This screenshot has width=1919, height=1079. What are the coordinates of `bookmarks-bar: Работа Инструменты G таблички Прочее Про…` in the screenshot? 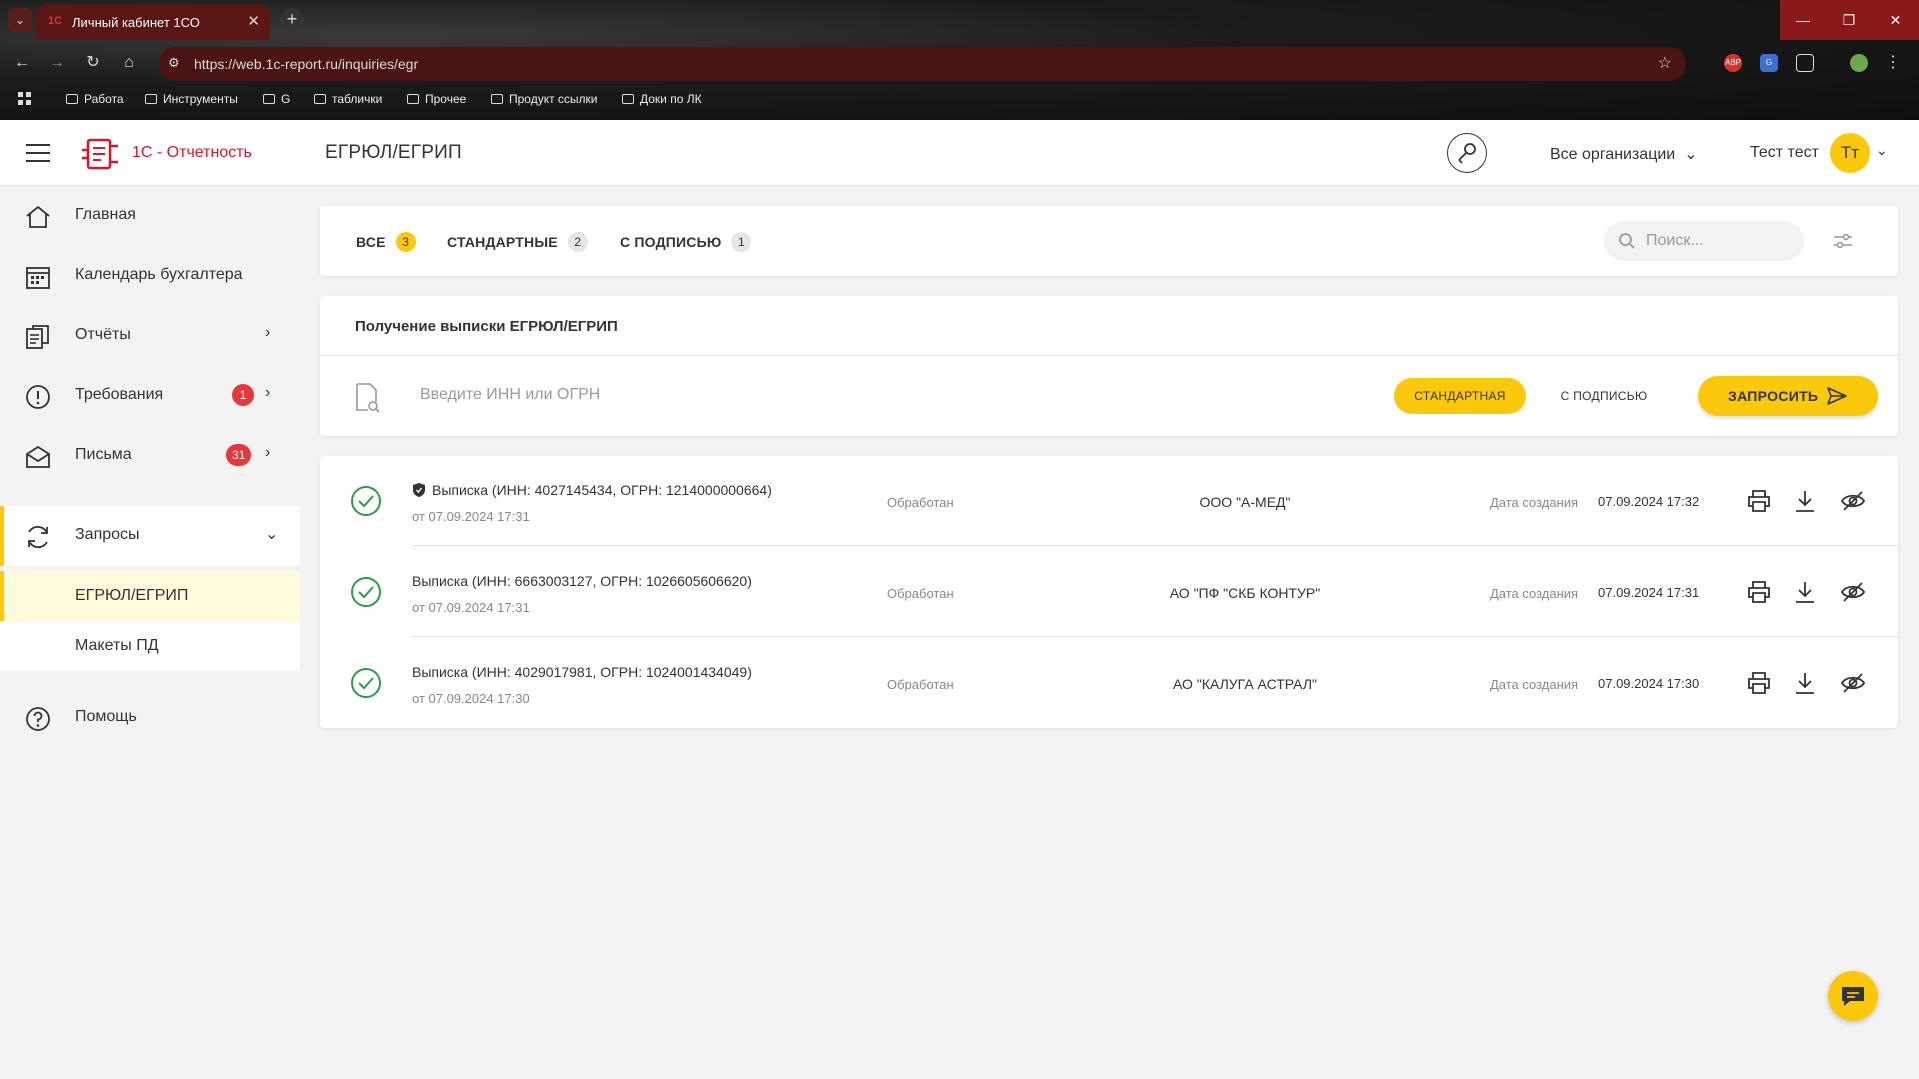 It's located at (959, 100).